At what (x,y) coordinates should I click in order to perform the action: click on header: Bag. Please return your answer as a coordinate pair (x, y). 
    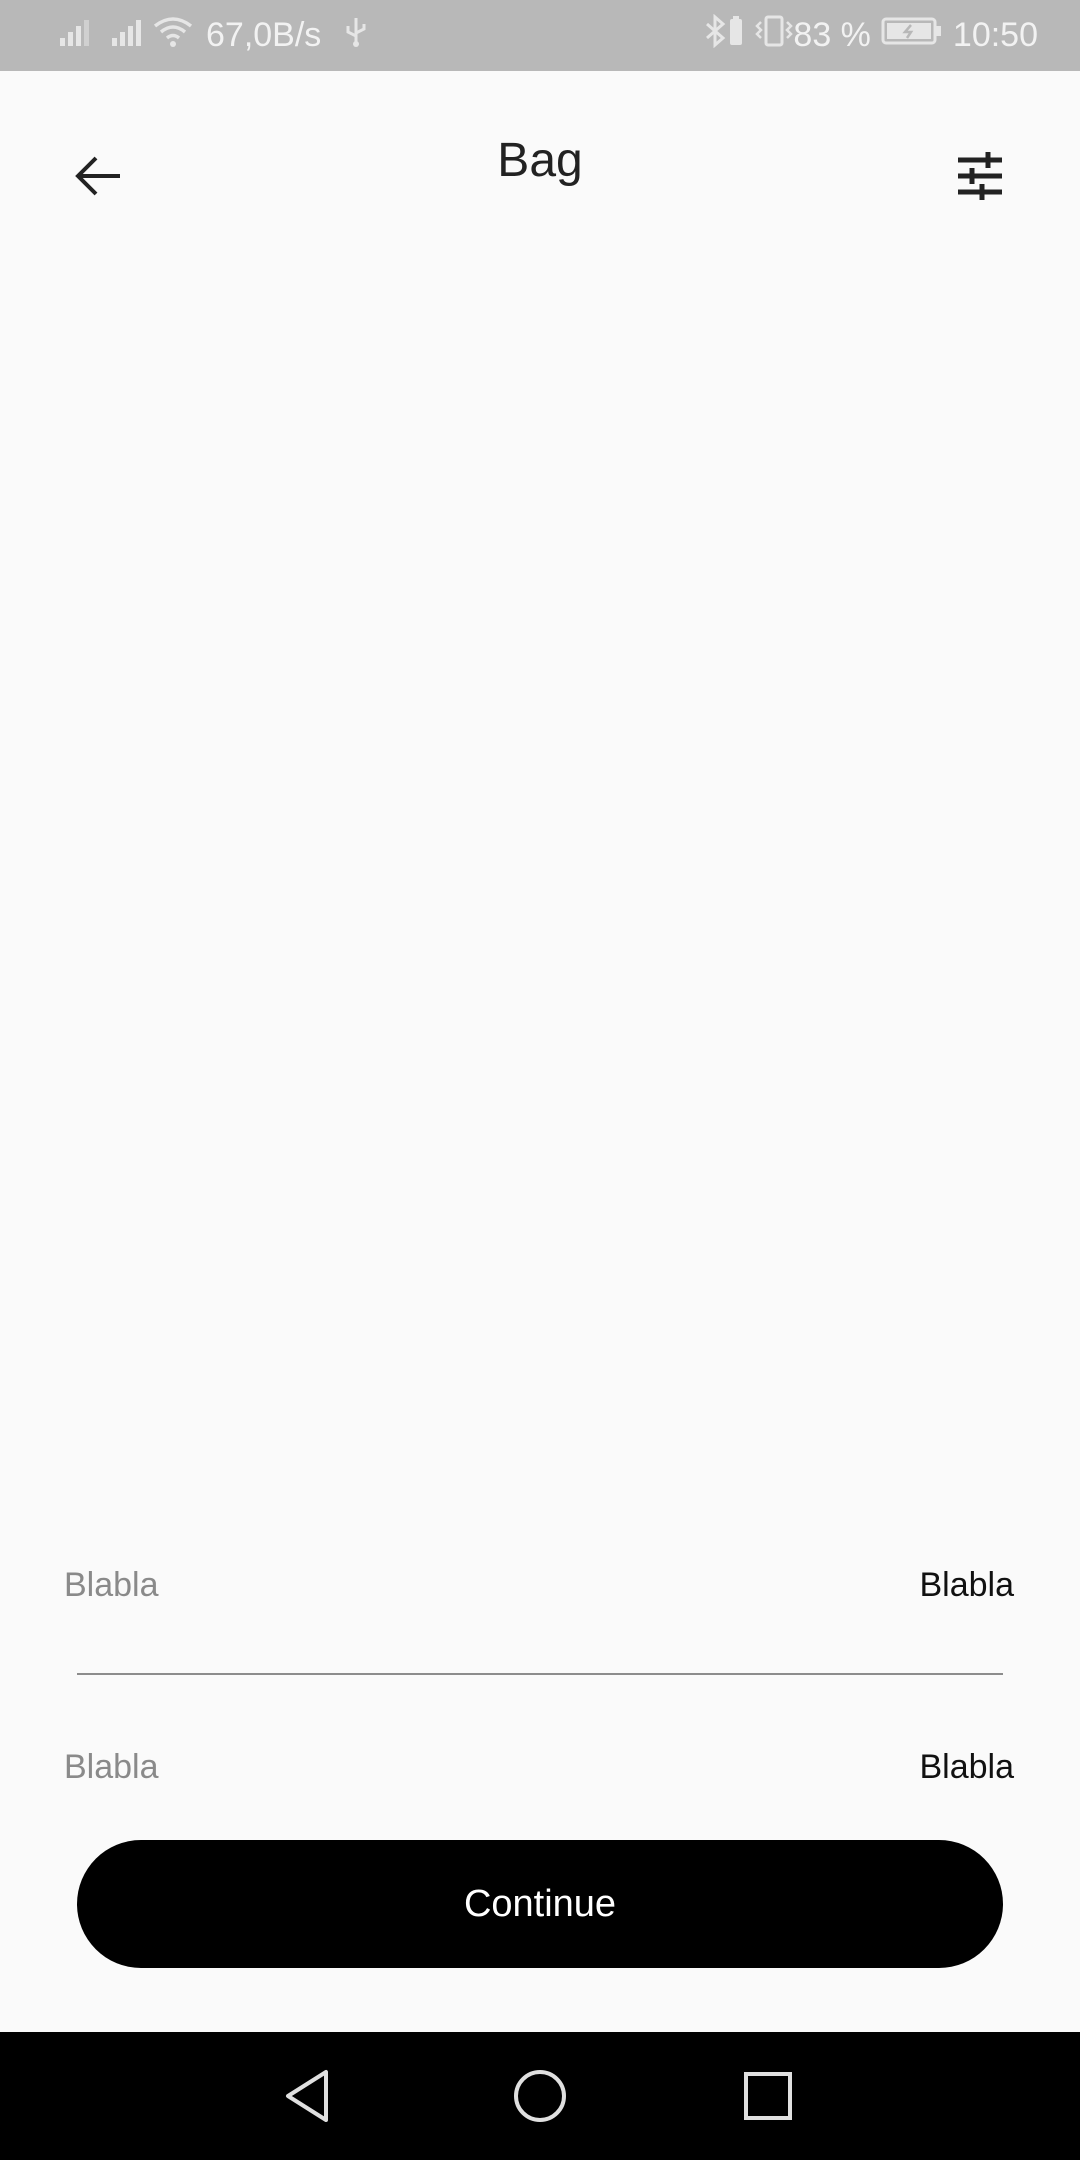
    Looking at the image, I should click on (540, 171).